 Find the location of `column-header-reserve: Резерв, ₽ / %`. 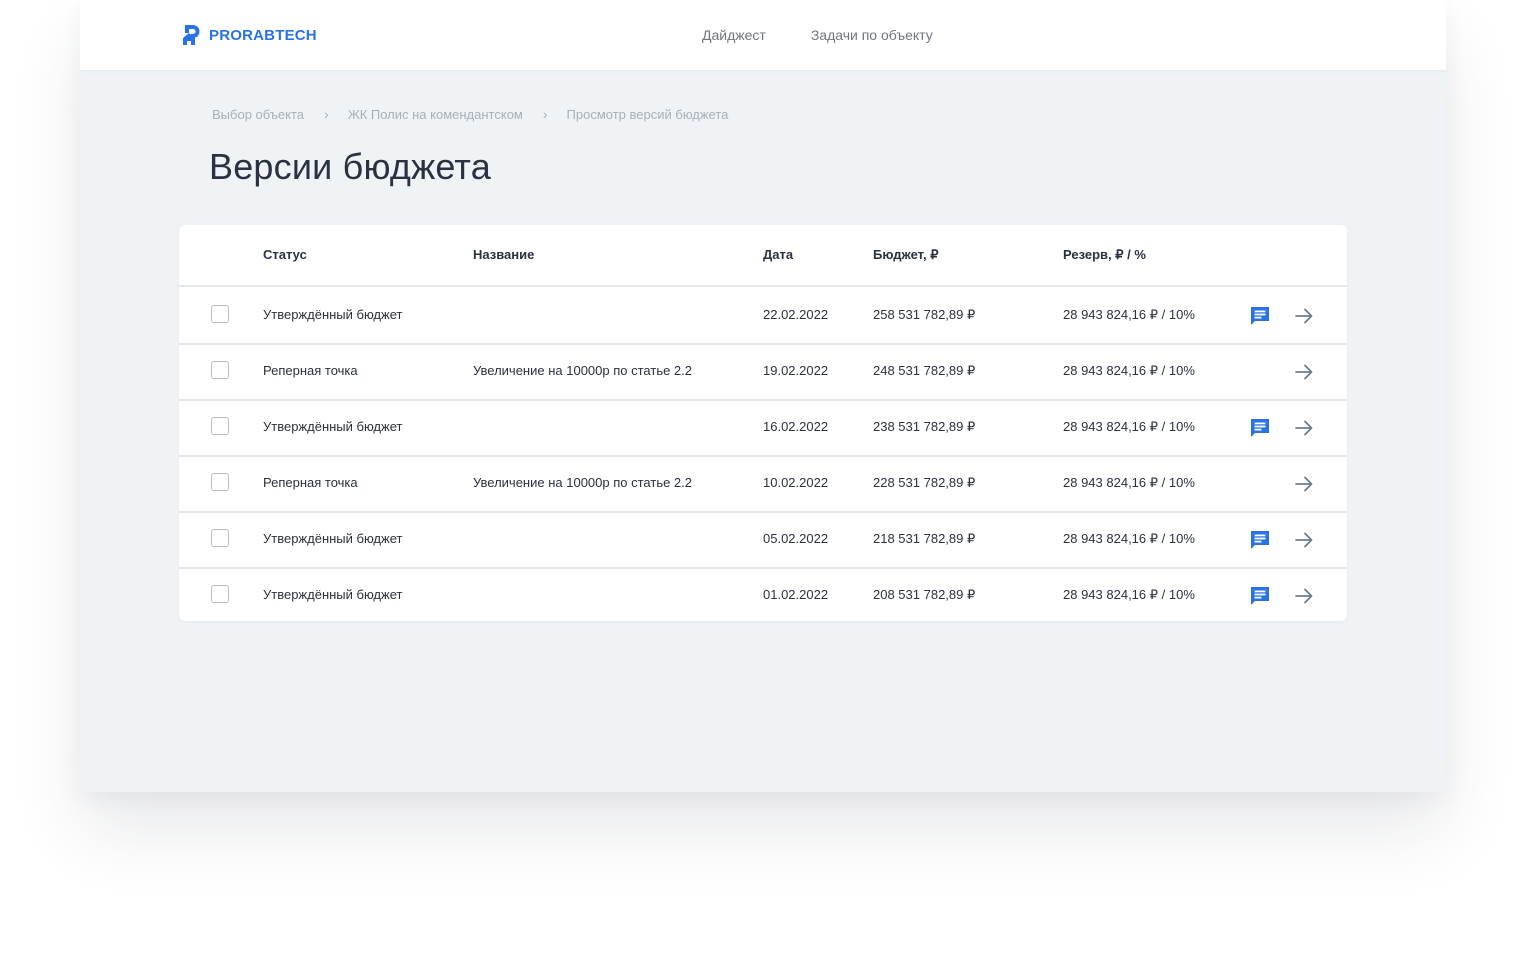

column-header-reserve: Резерв, ₽ / % is located at coordinates (1104, 255).